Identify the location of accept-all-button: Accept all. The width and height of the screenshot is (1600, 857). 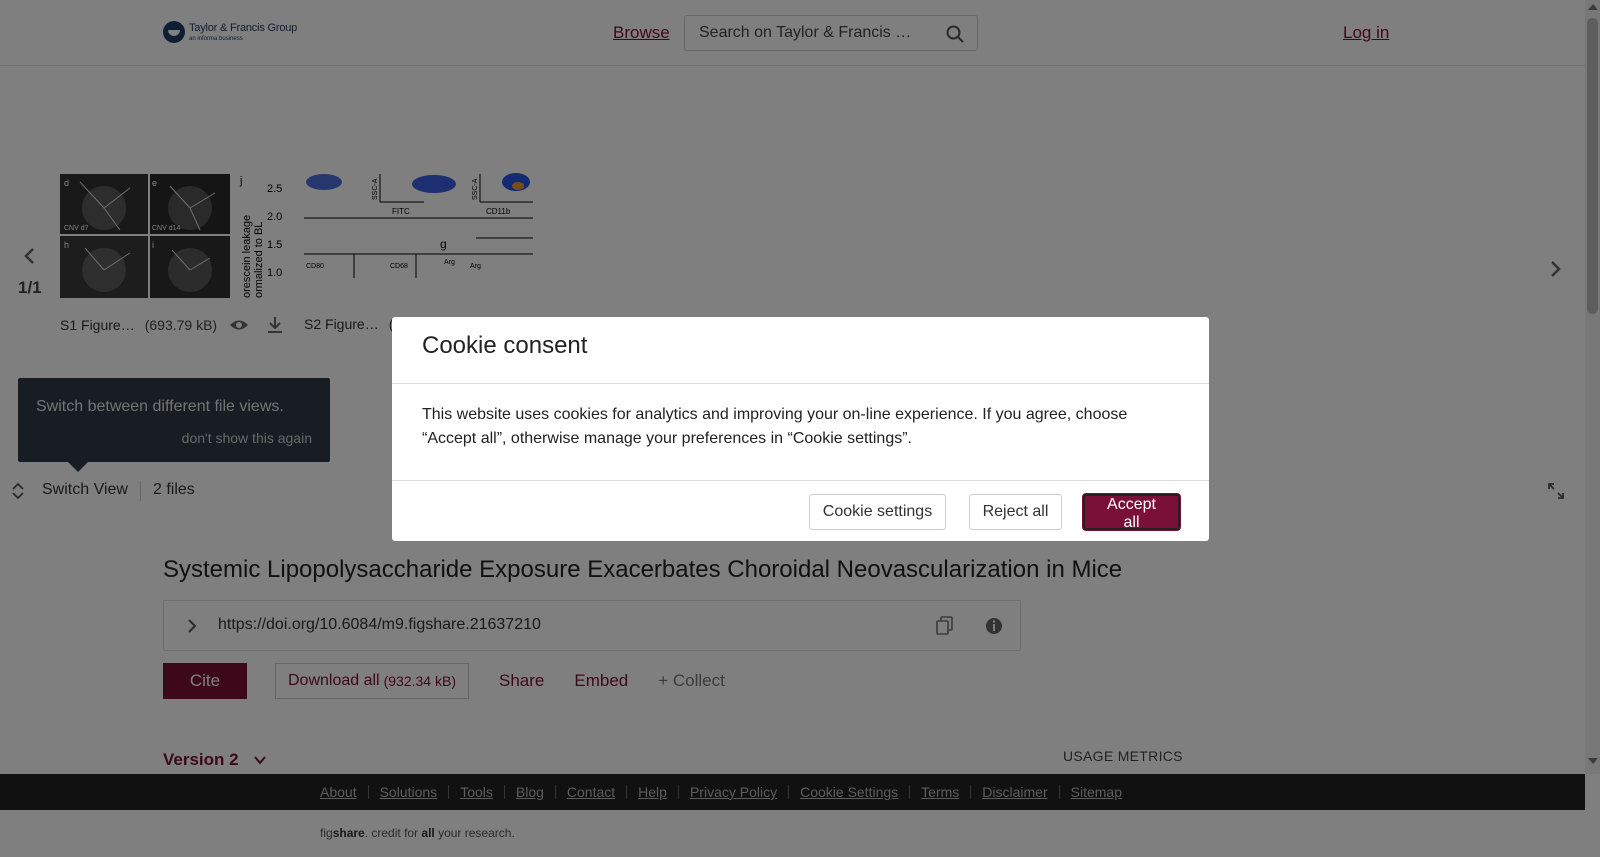
(1131, 512).